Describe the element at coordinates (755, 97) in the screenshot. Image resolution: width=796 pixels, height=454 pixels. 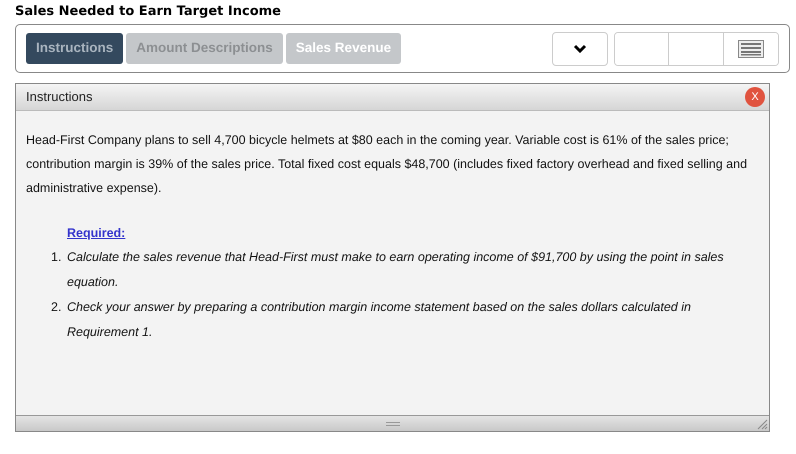
I see `close-button: X` at that location.